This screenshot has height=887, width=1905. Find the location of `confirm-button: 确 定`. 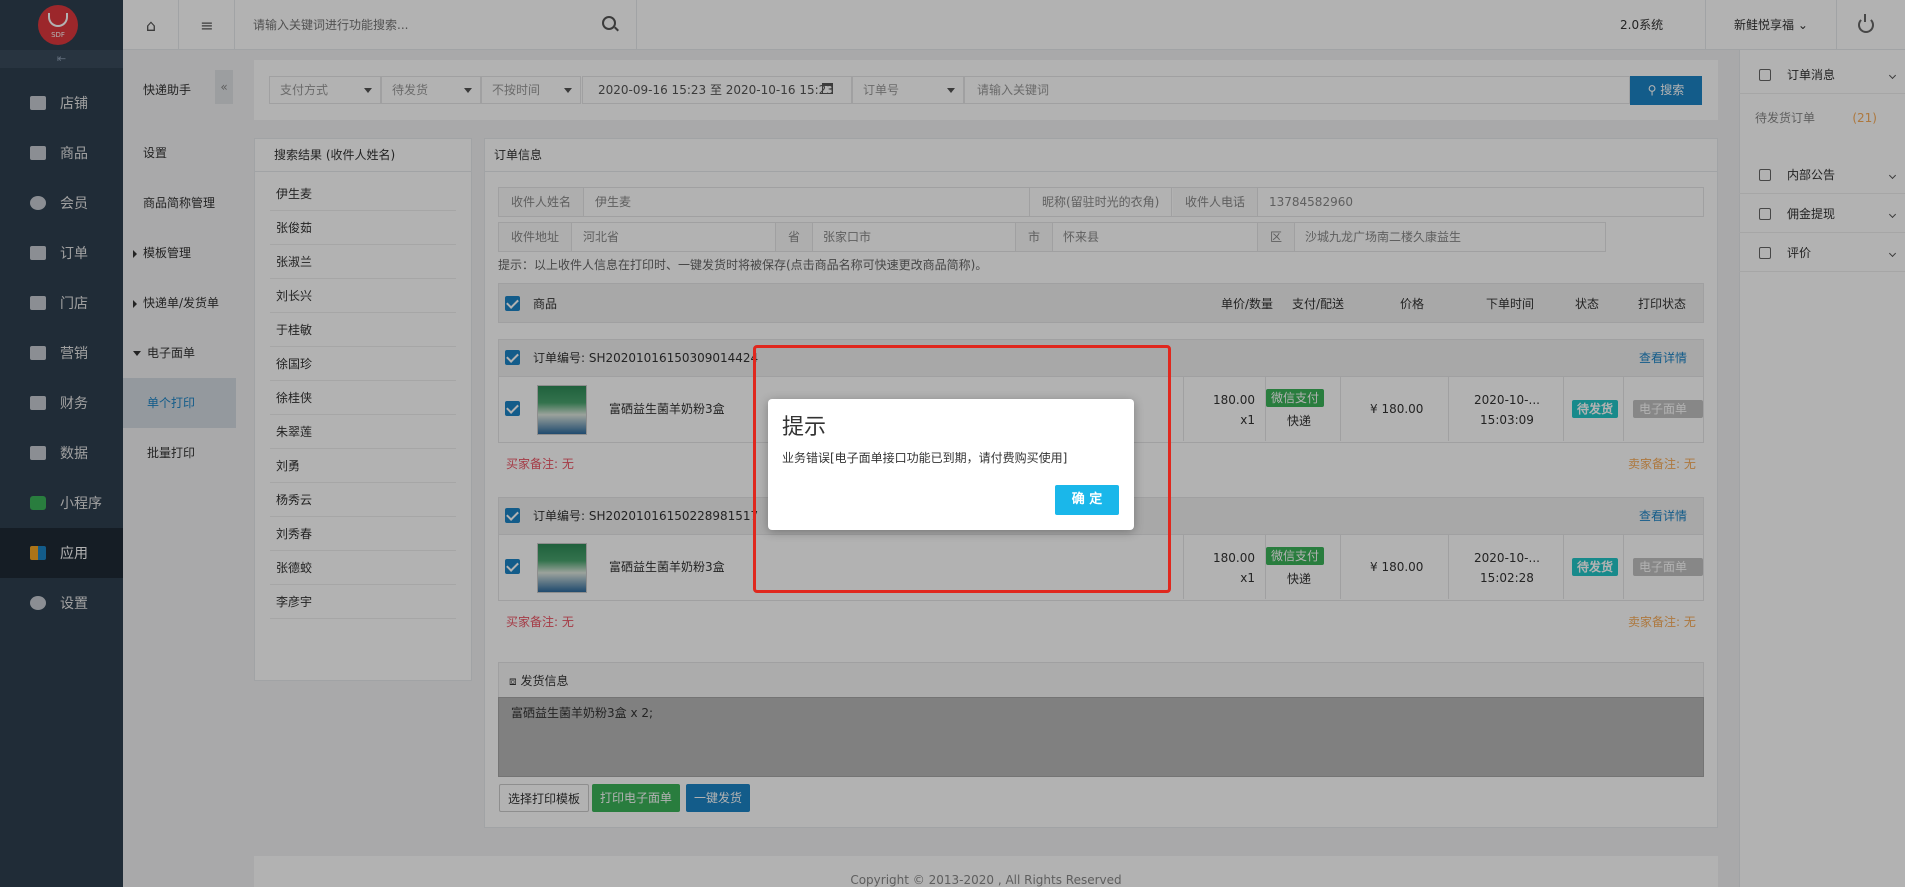

confirm-button: 确 定 is located at coordinates (1087, 500).